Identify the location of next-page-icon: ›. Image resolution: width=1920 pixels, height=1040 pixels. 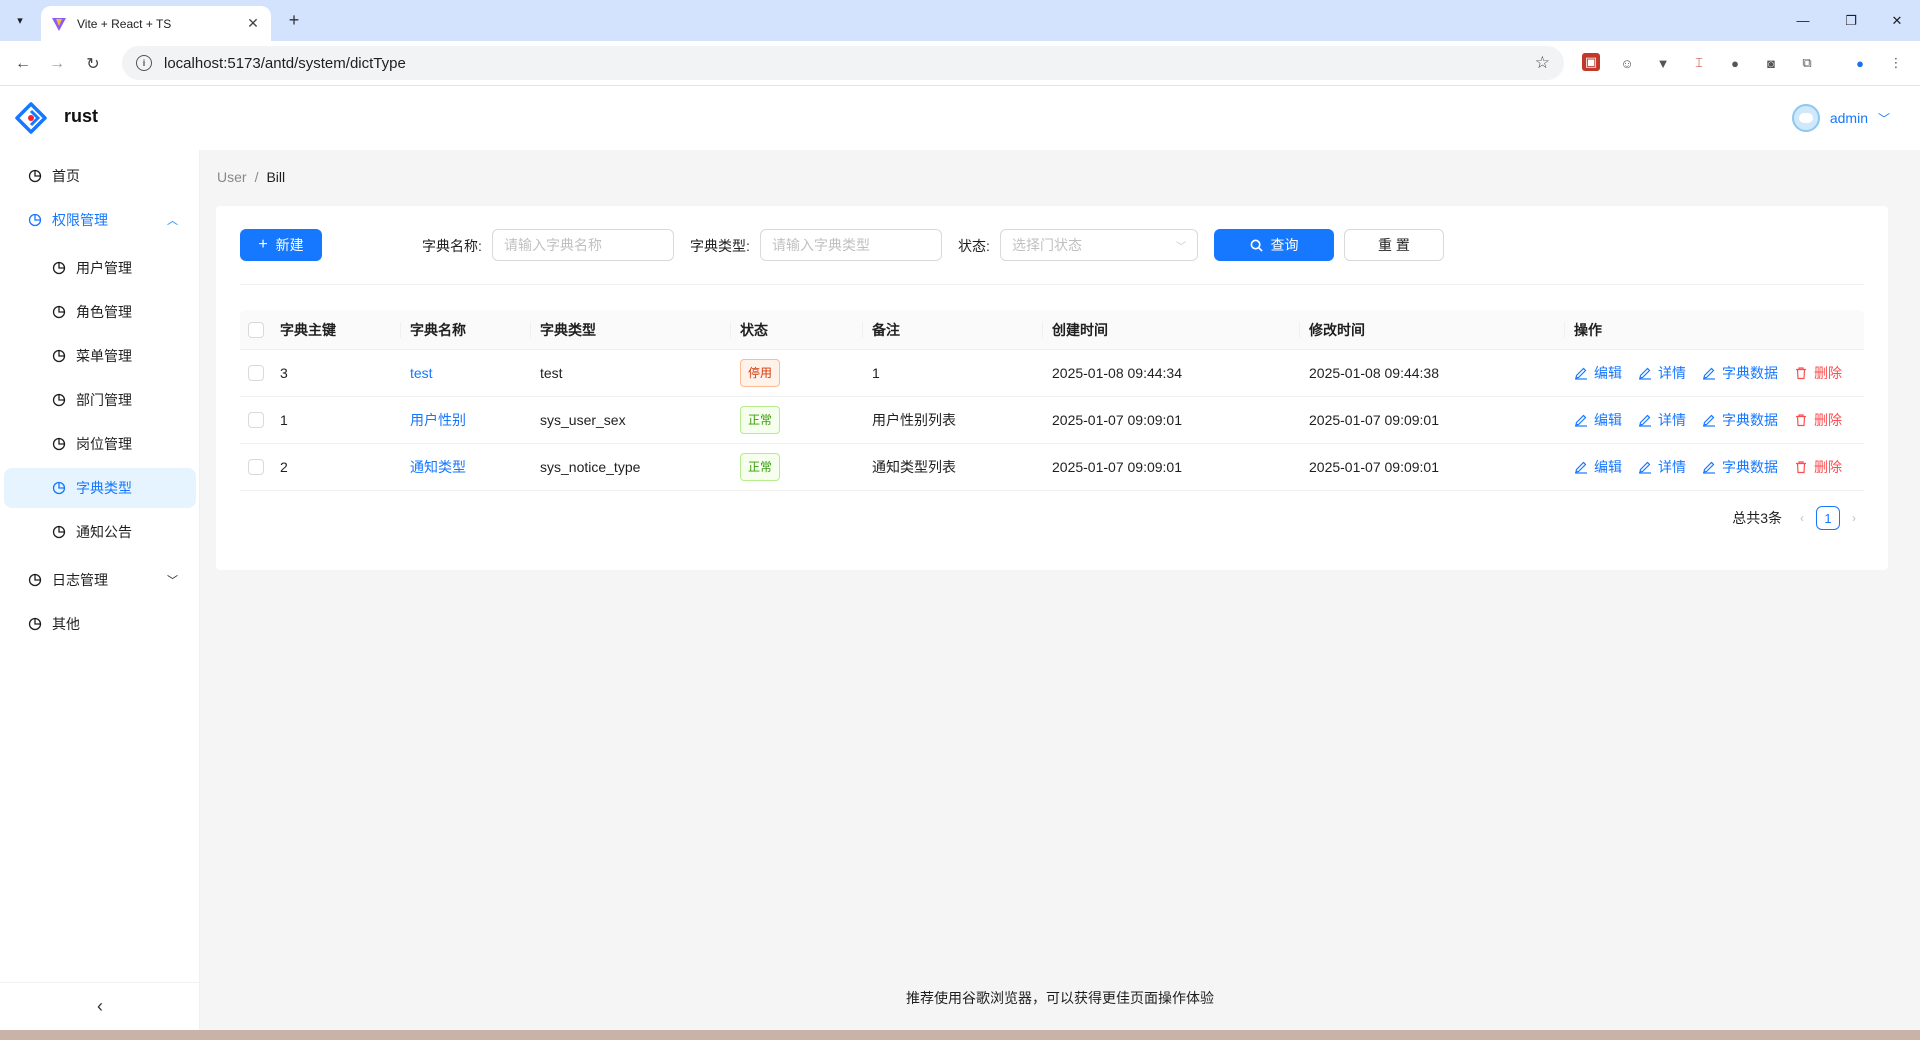
(1854, 518).